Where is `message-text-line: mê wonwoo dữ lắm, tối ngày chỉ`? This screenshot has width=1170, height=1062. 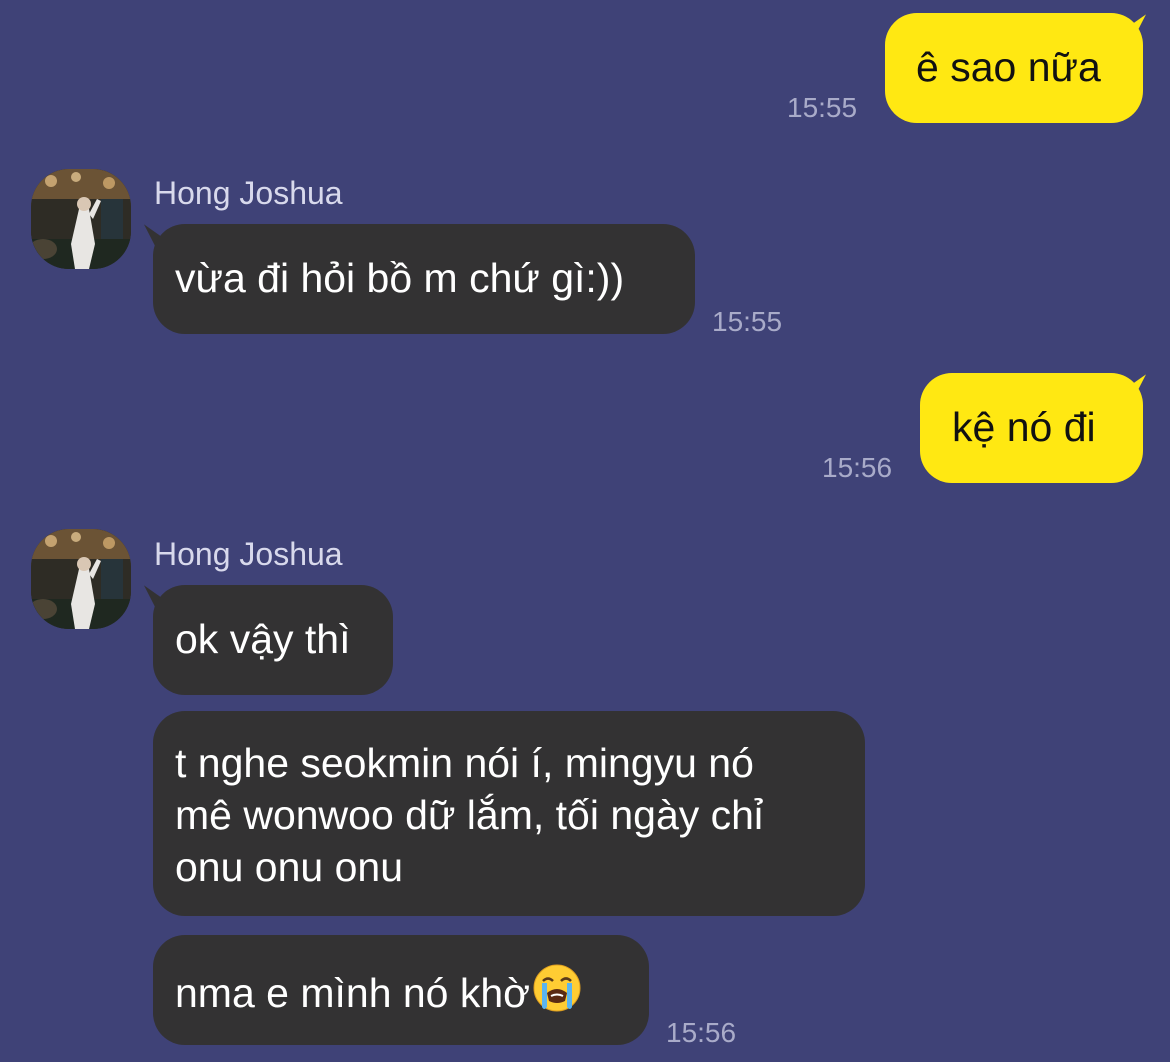 message-text-line: mê wonwoo dữ lắm, tối ngày chỉ is located at coordinates (469, 815).